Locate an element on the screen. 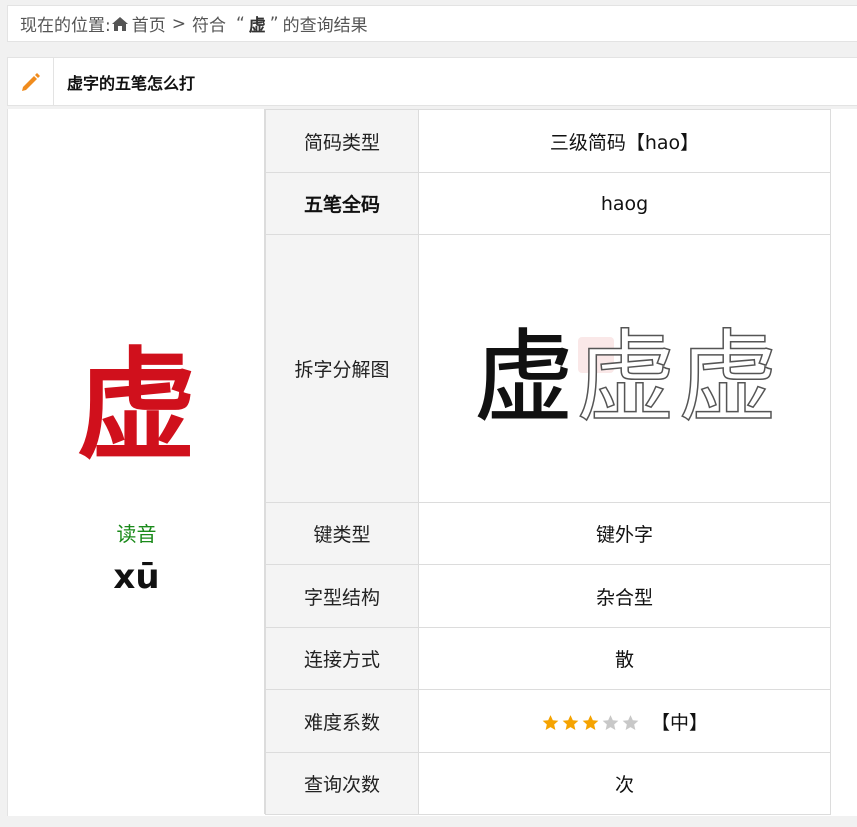 The image size is (857, 827). character-glyph: 虚 is located at coordinates (136, 406).